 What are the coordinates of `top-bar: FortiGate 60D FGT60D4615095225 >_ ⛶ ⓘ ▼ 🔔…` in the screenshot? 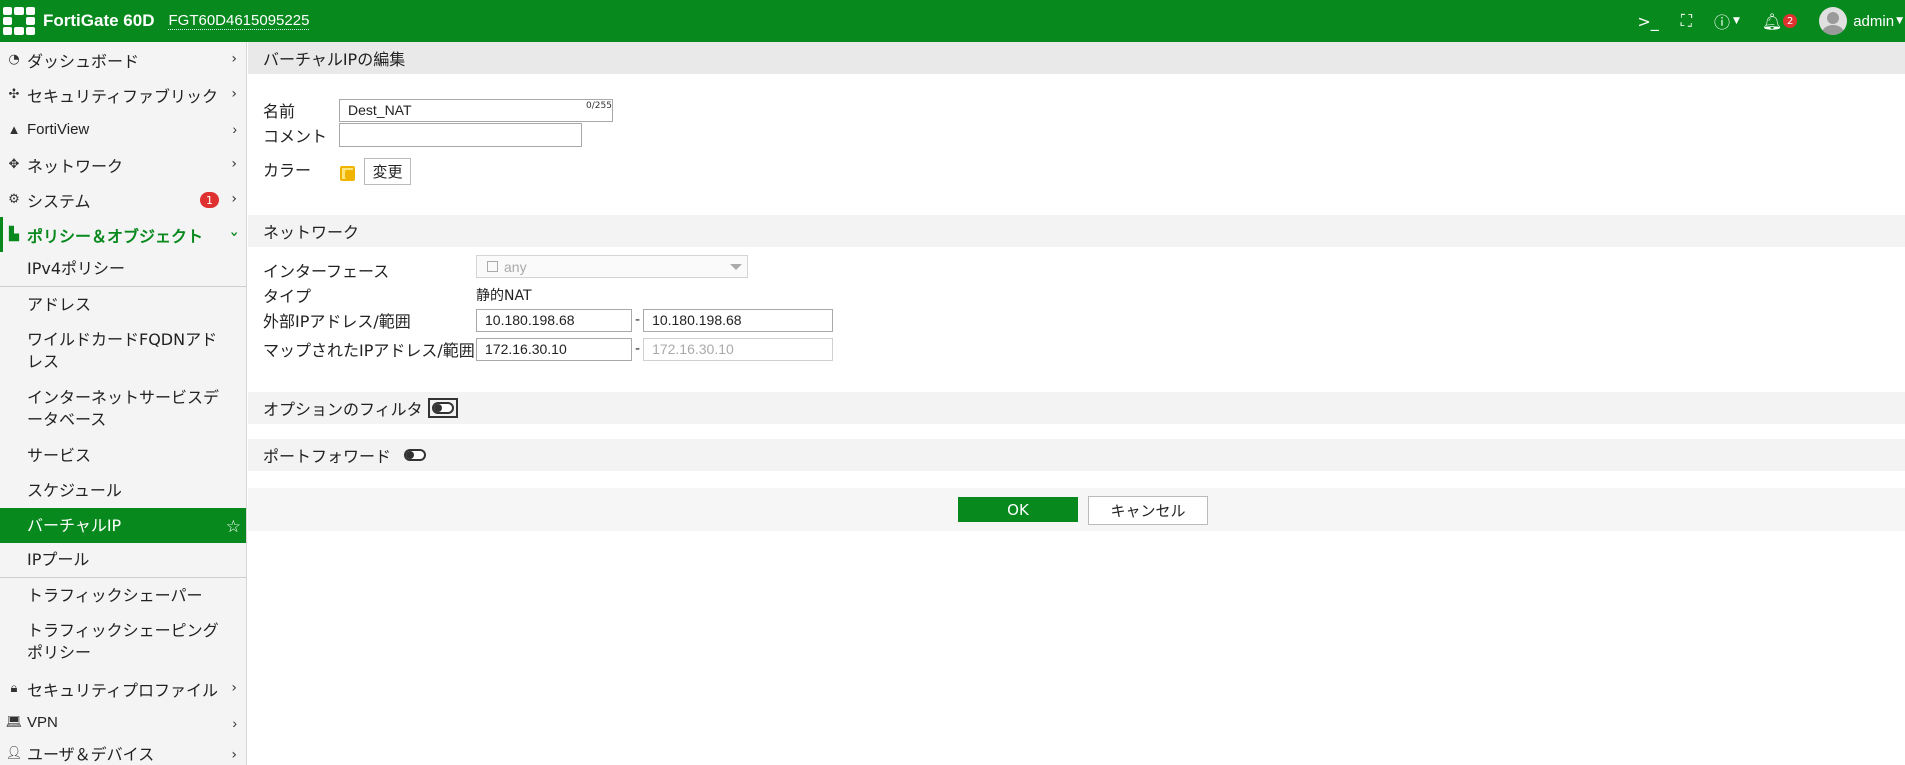 It's located at (952, 21).